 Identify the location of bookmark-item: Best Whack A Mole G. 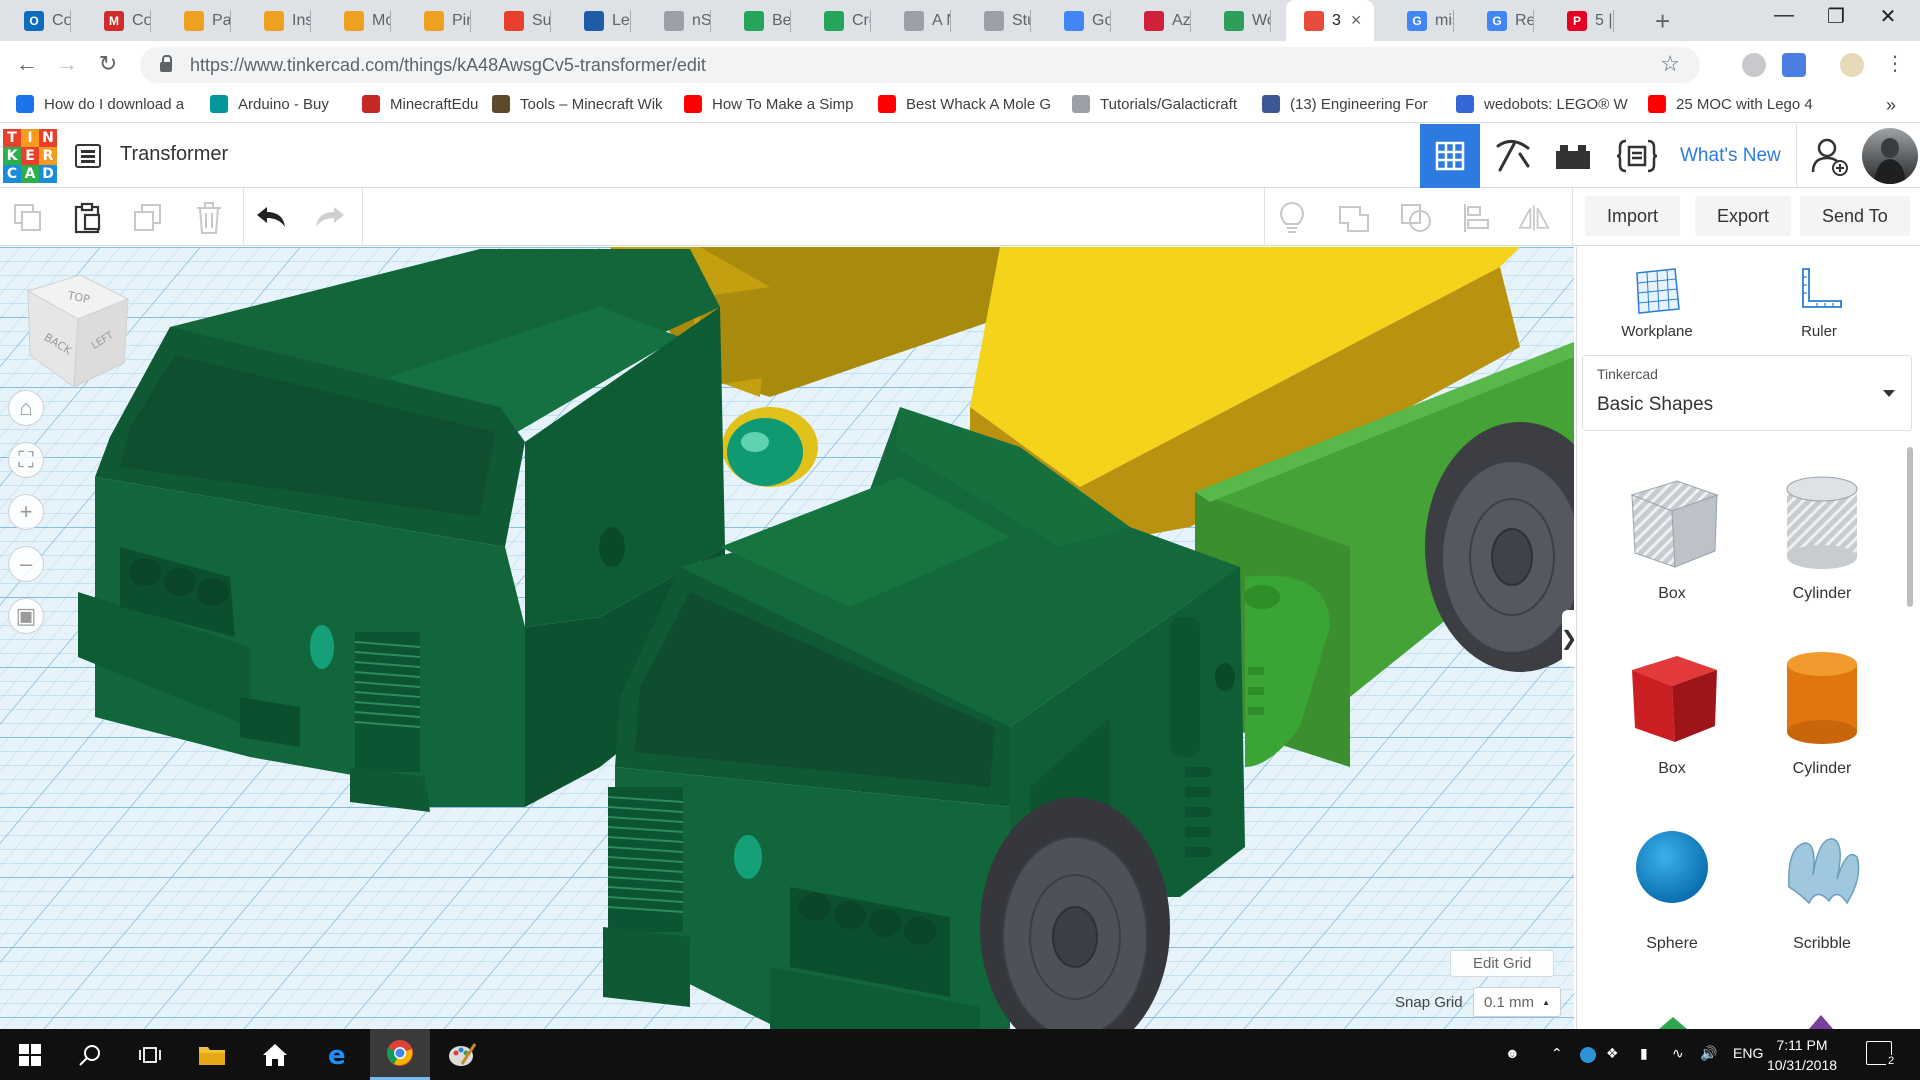
(967, 104).